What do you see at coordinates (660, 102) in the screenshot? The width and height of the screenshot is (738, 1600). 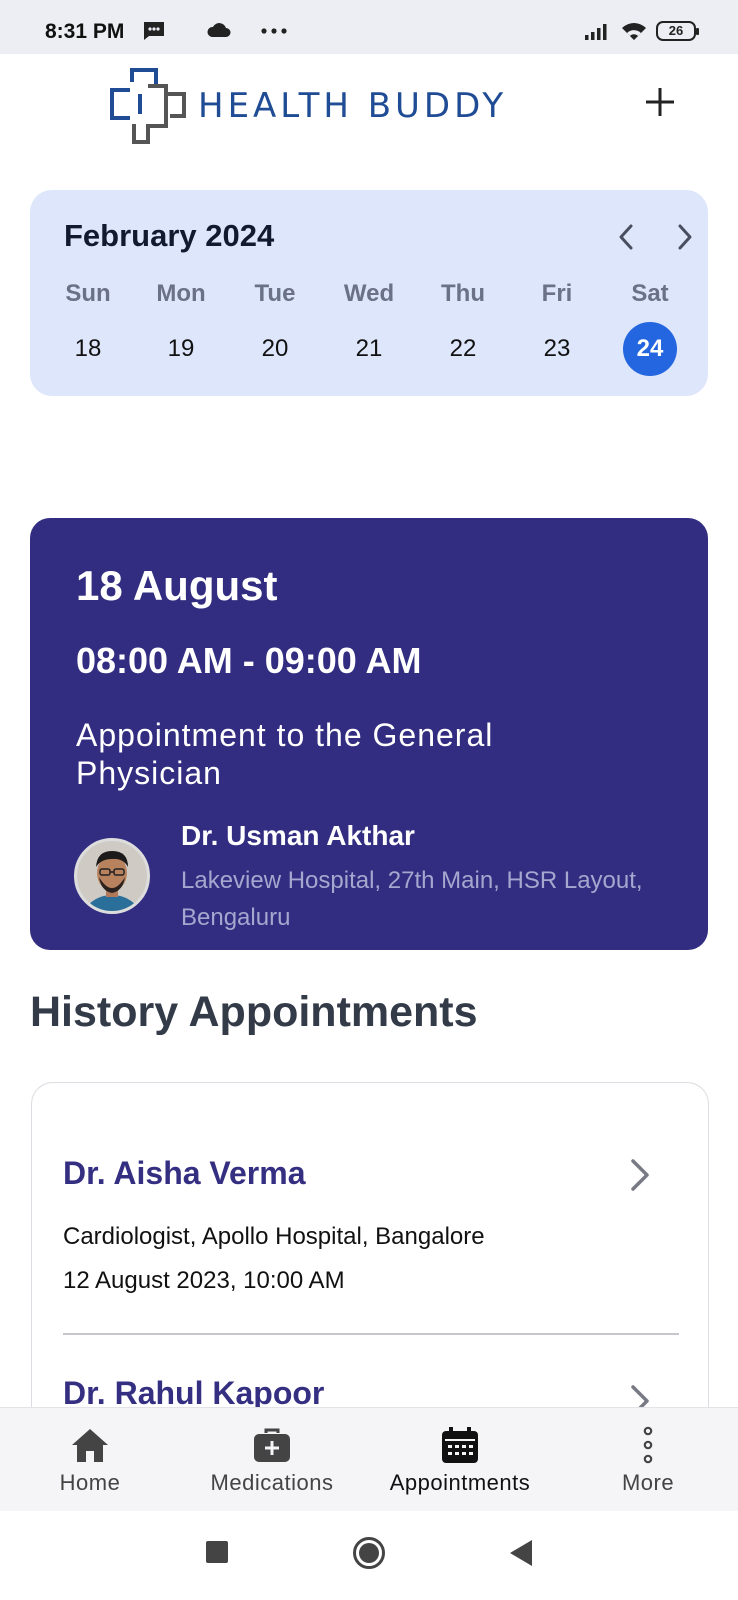 I see `plus-icon` at bounding box center [660, 102].